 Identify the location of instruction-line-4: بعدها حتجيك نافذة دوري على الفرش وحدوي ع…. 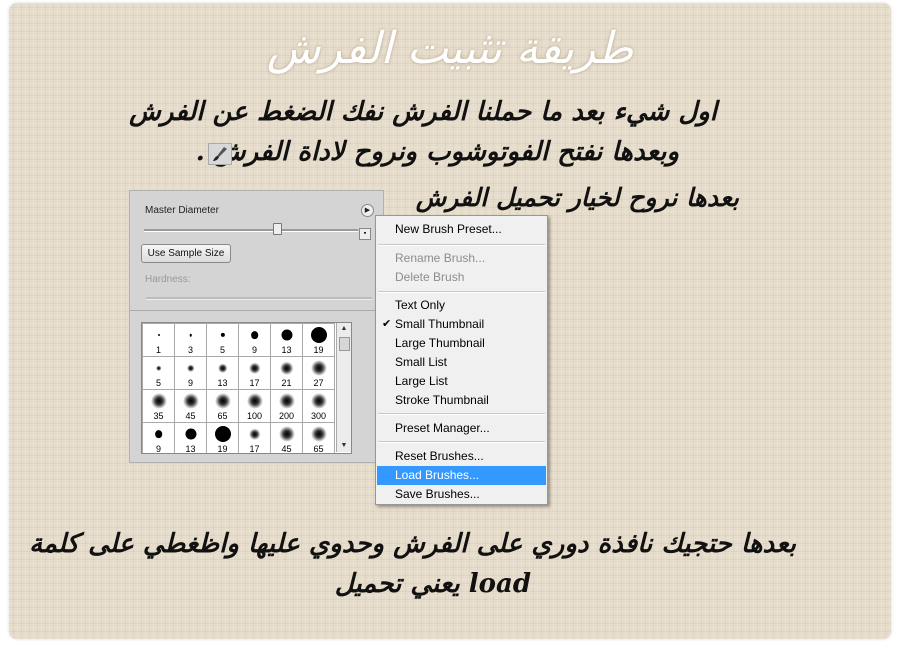
(412, 544).